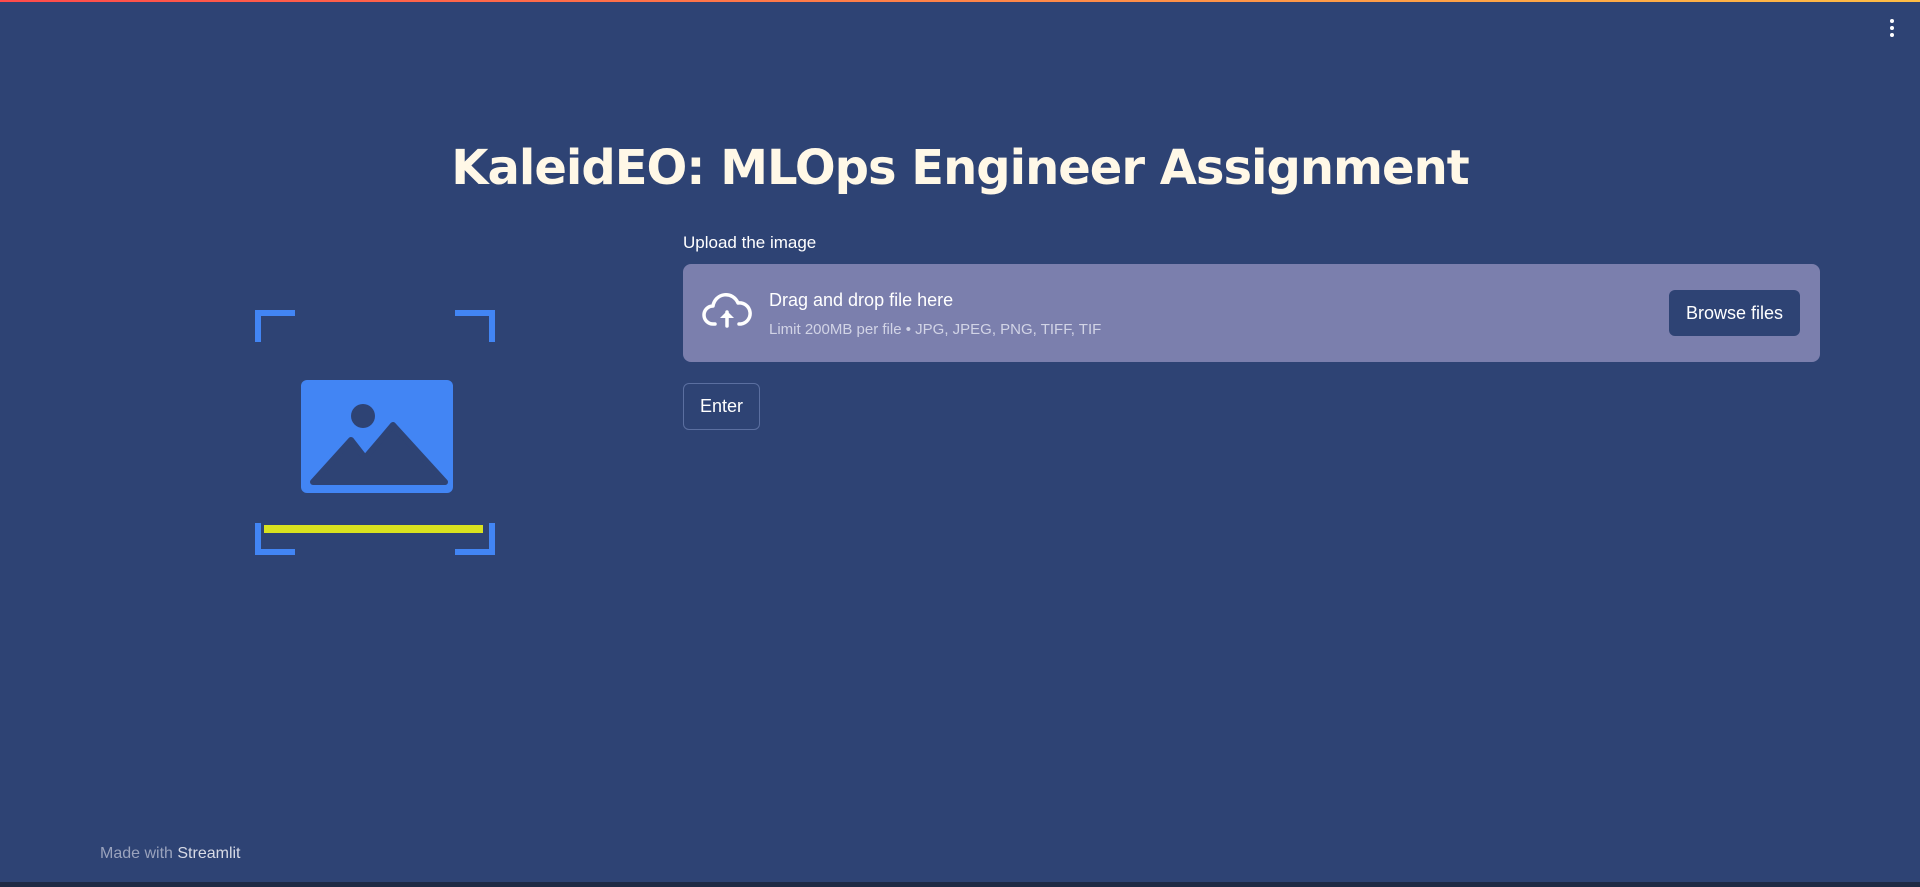  What do you see at coordinates (750, 242) in the screenshot?
I see `upload-label: Upload the image` at bounding box center [750, 242].